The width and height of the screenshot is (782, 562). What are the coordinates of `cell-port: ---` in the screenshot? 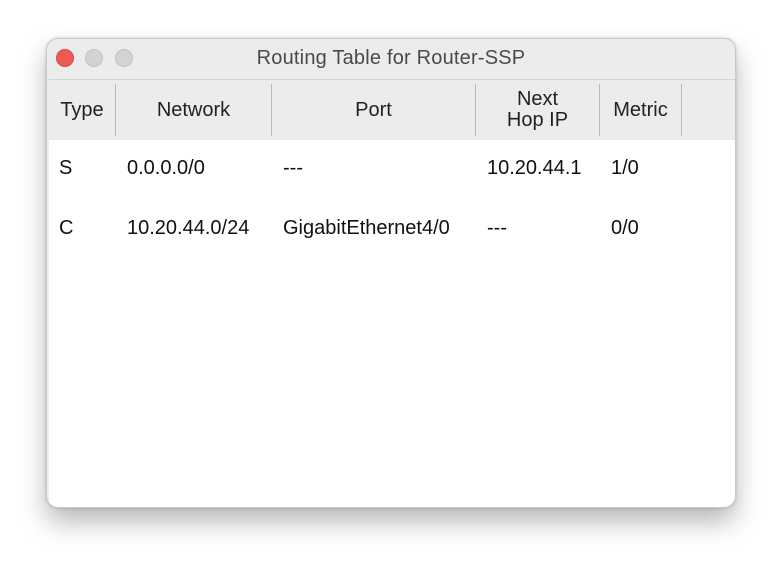 It's located at (293, 168).